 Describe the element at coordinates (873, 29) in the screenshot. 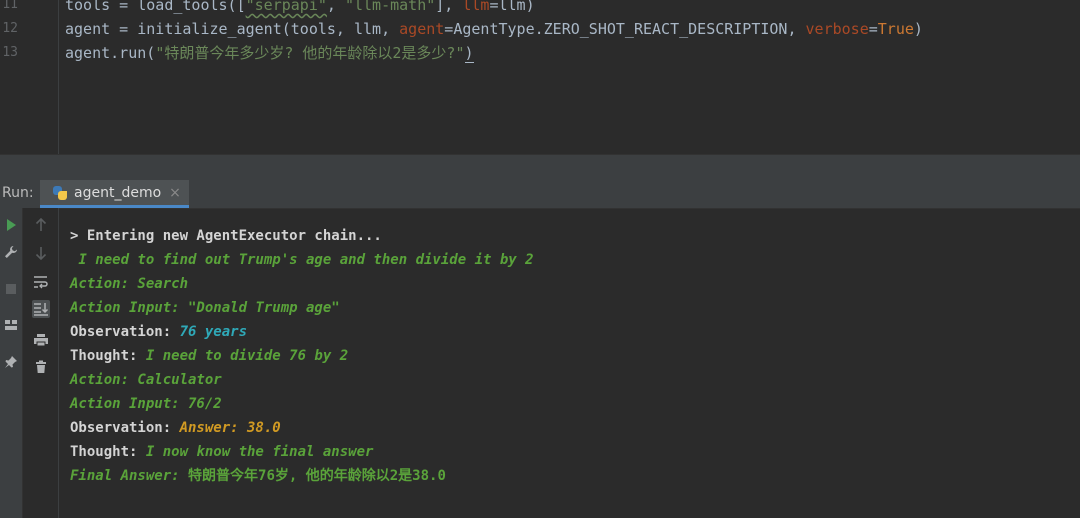

I see `code-text: =` at that location.